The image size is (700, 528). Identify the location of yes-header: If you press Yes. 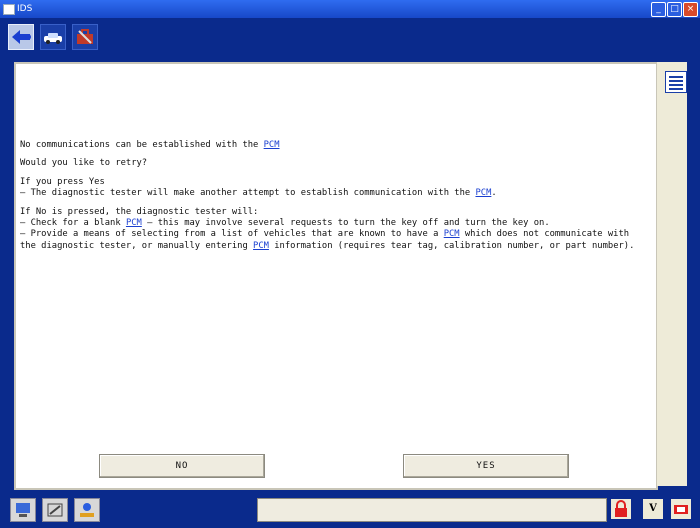
(62, 181).